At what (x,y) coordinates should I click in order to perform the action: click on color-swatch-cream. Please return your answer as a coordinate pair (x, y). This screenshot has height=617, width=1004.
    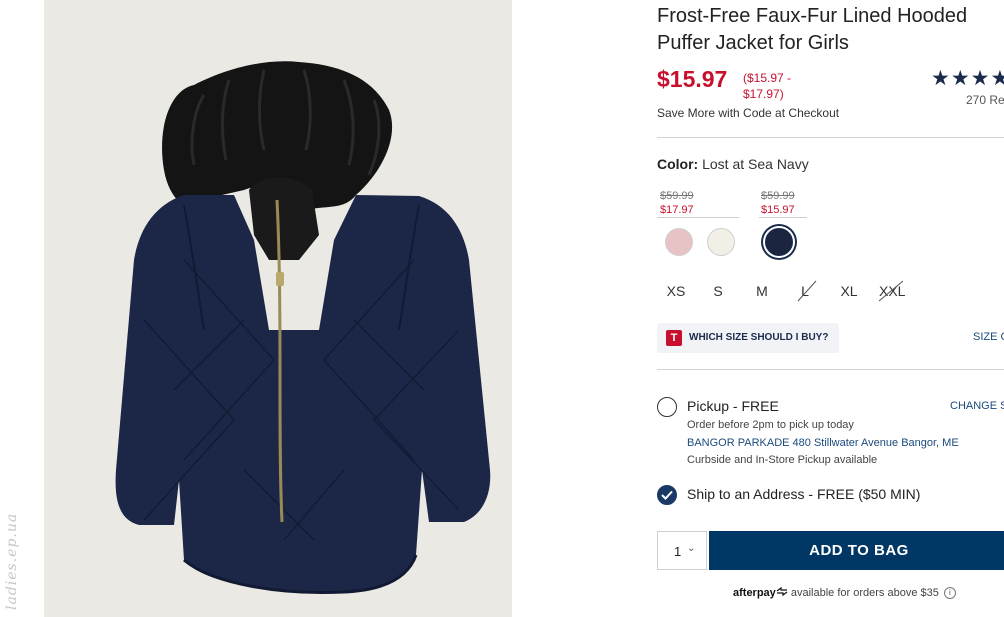
    Looking at the image, I should click on (721, 242).